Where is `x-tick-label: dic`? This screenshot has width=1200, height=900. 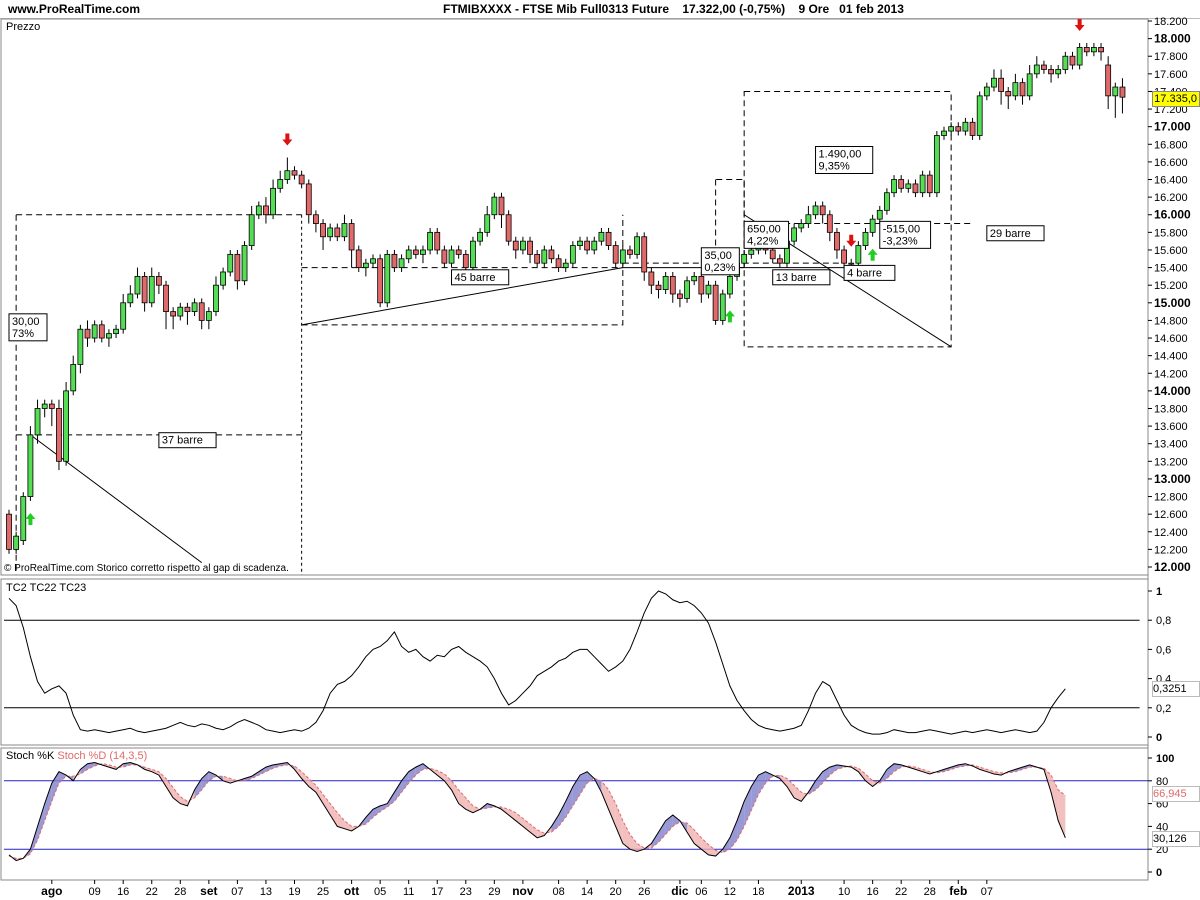
x-tick-label: dic is located at coordinates (680, 891).